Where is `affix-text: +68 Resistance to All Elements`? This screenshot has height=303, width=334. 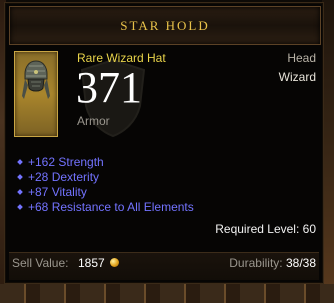 affix-text: +68 Resistance to All Elements is located at coordinates (111, 207).